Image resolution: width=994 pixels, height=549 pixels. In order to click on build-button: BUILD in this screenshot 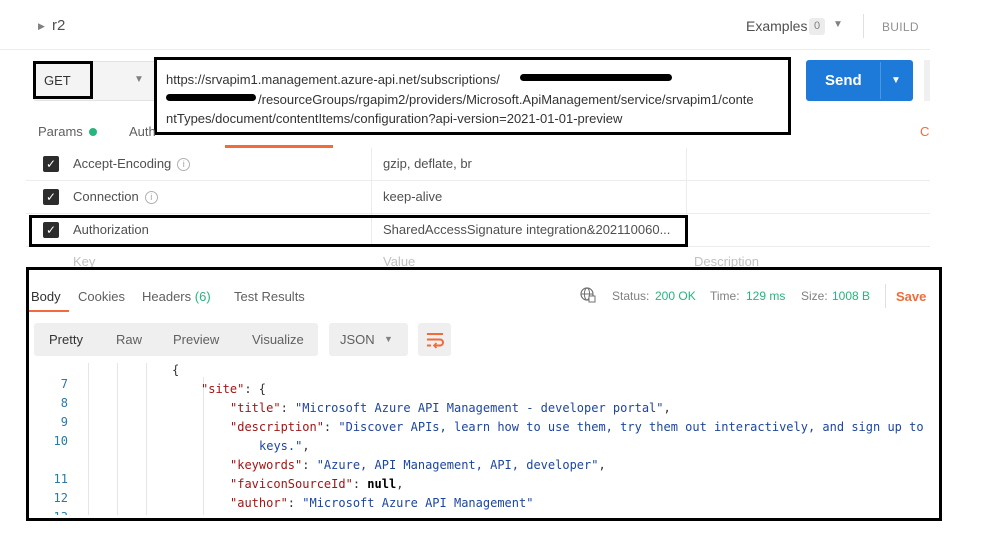, I will do `click(900, 27)`.